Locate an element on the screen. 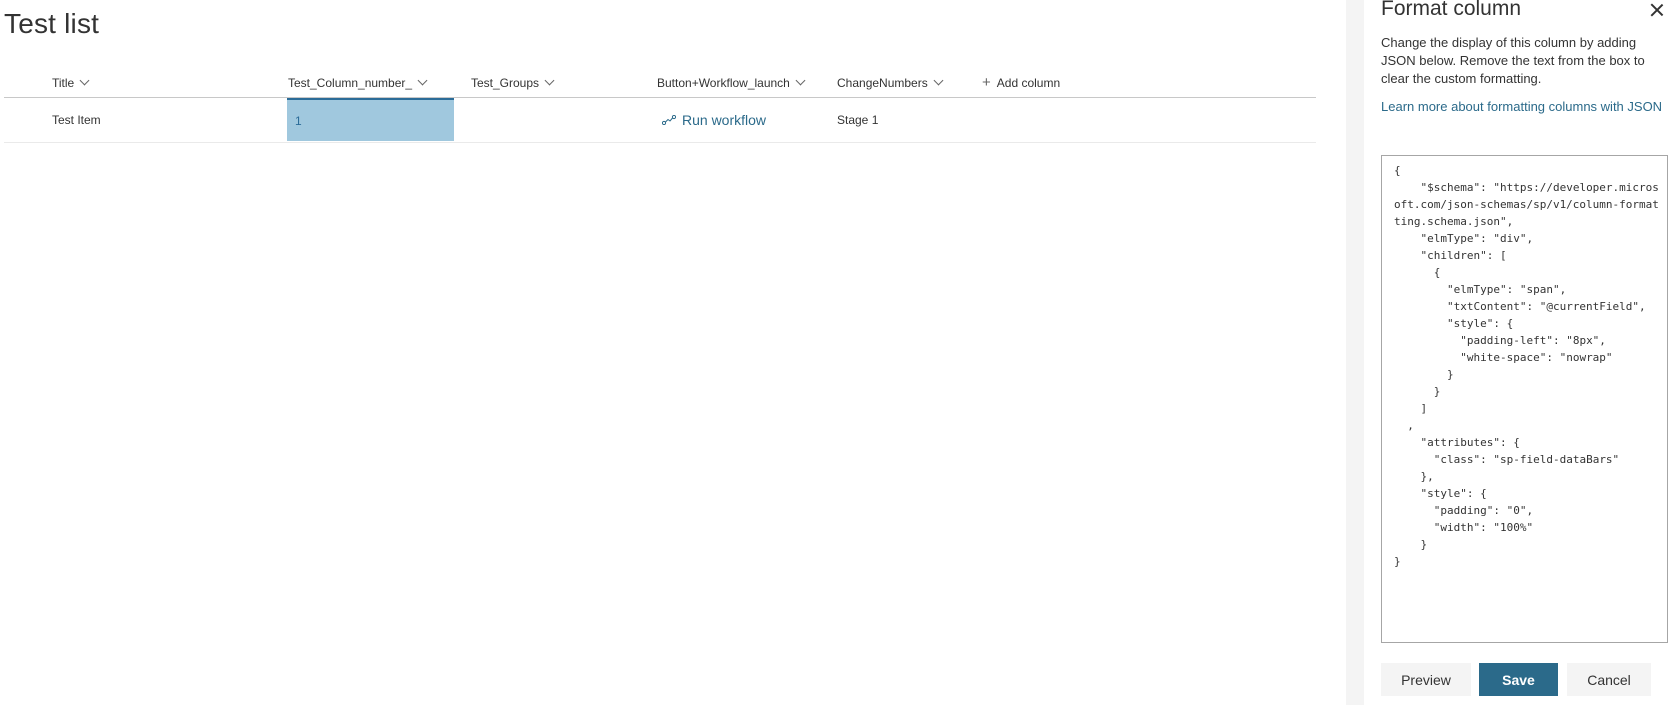 The height and width of the screenshot is (705, 1674). column-header-label: Test_Groups is located at coordinates (505, 83).